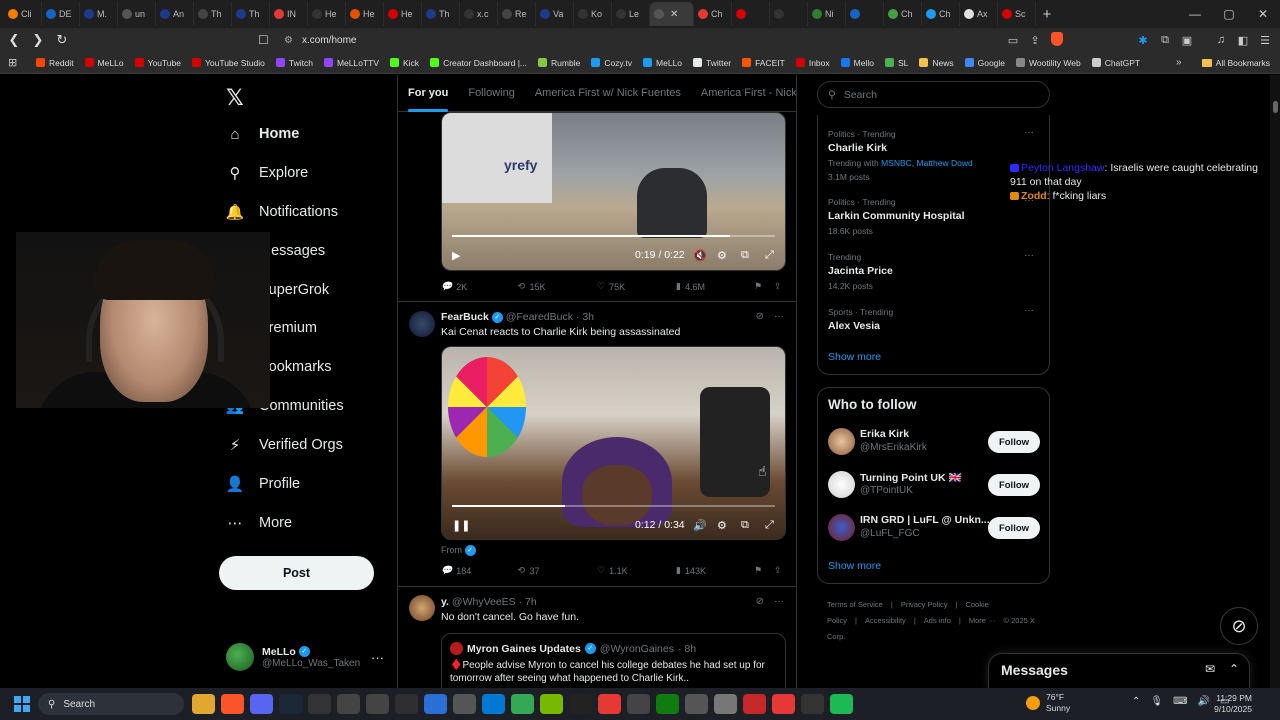 The width and height of the screenshot is (1280, 720). I want to click on trend-item: Sports · Trending Alex Vesia ···, so click(934, 318).